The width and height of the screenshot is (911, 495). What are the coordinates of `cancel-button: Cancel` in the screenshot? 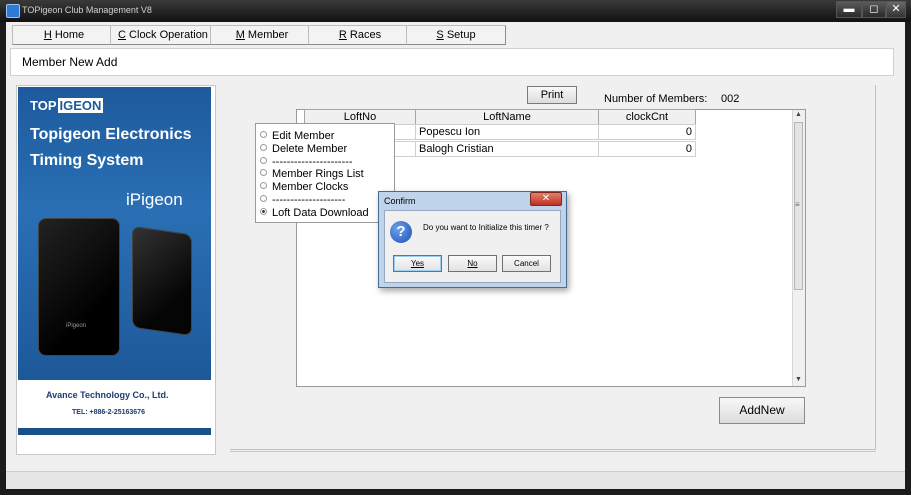 It's located at (526, 263).